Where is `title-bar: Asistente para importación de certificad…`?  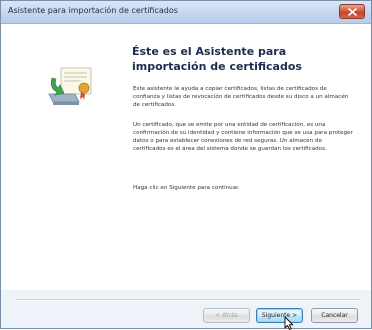
title-bar: Asistente para importación de certificad… is located at coordinates (186, 12).